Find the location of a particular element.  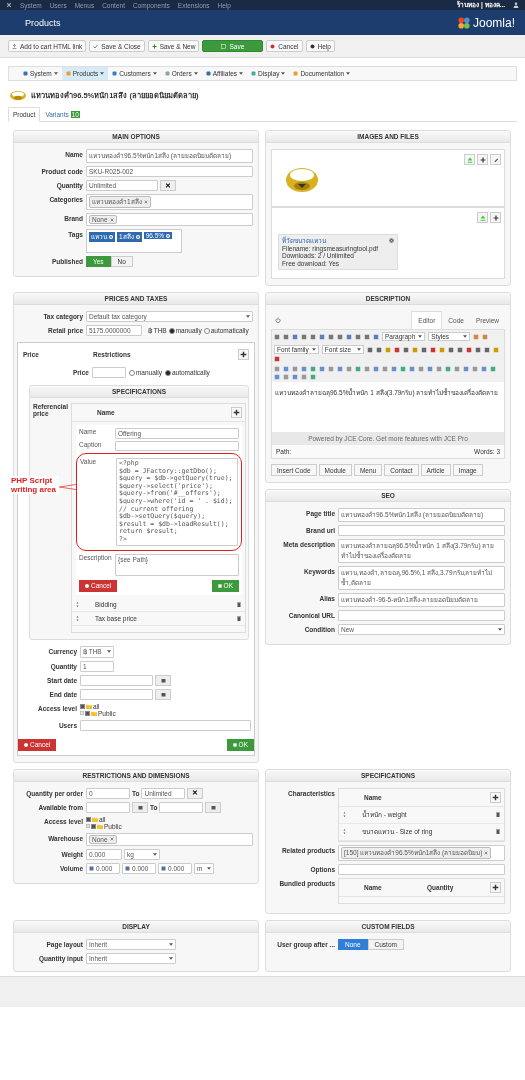

link-button is located at coordinates (495, 159).